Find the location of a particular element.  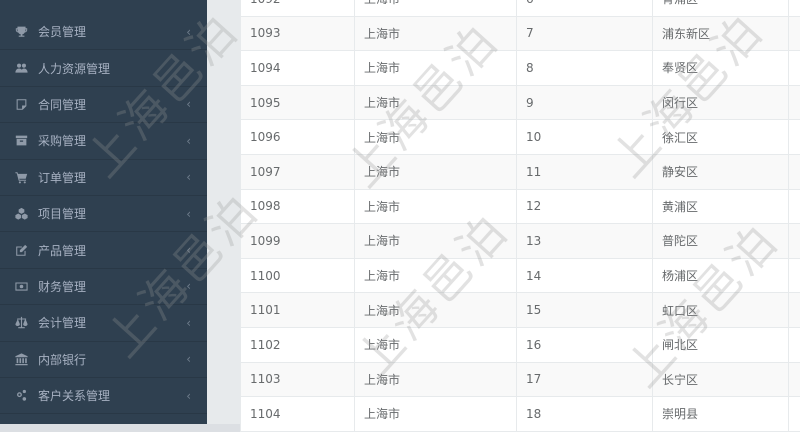

table-row: 1100 上海市 14 杨浦区 is located at coordinates (520, 276).